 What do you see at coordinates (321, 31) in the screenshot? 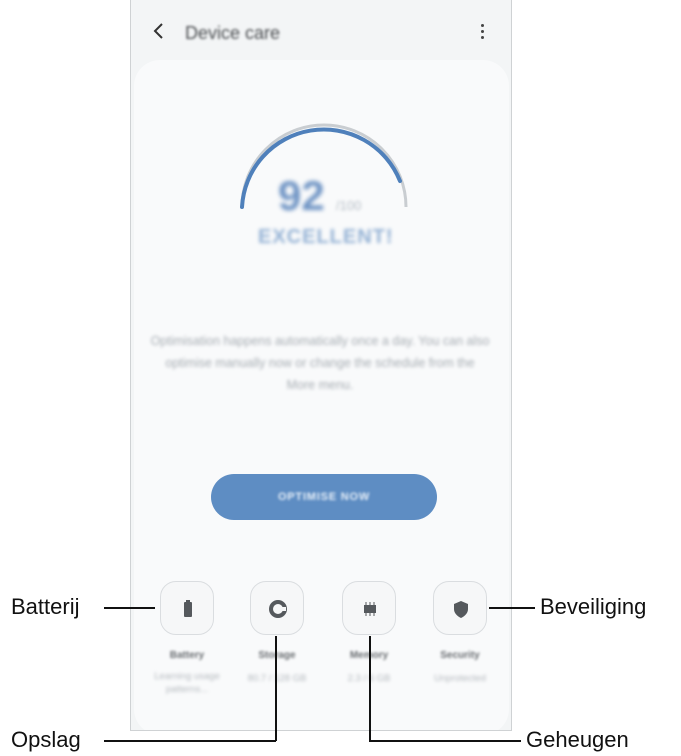
I see `app-bar: Device care` at bounding box center [321, 31].